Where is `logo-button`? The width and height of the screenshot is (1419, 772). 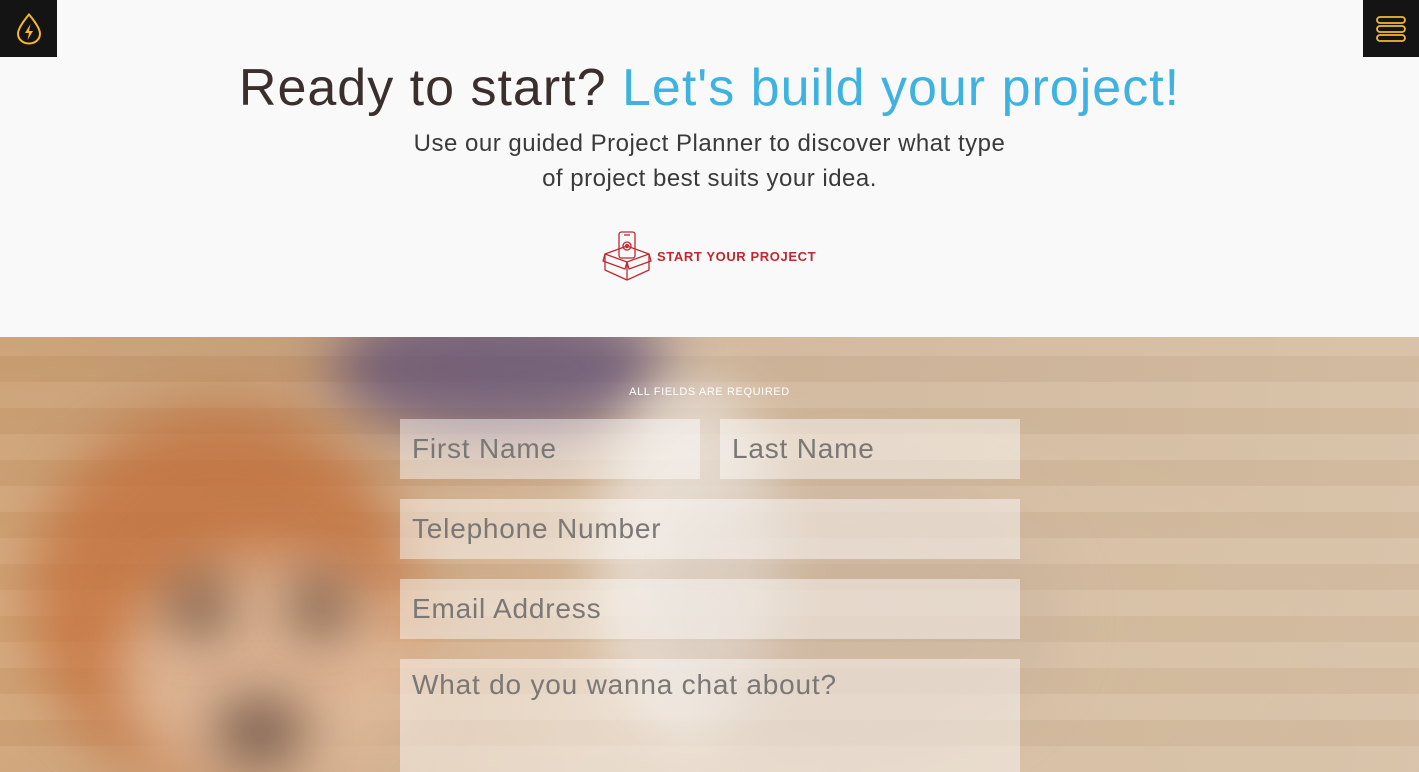 logo-button is located at coordinates (28, 28).